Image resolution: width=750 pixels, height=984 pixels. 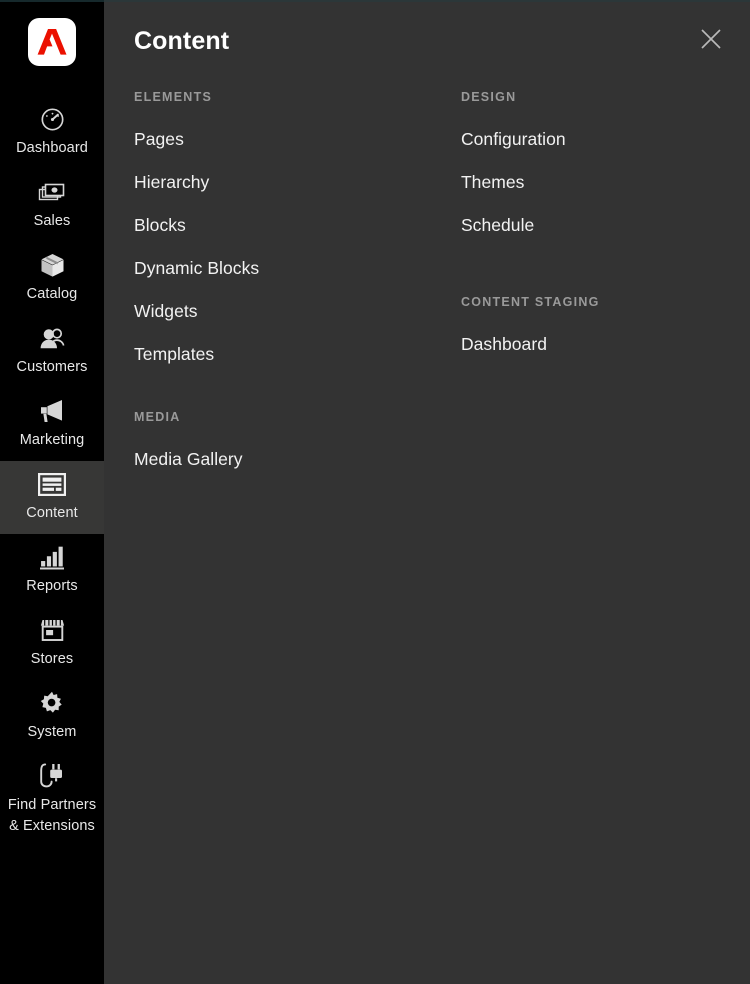 What do you see at coordinates (52, 630) in the screenshot?
I see `storefront-icon` at bounding box center [52, 630].